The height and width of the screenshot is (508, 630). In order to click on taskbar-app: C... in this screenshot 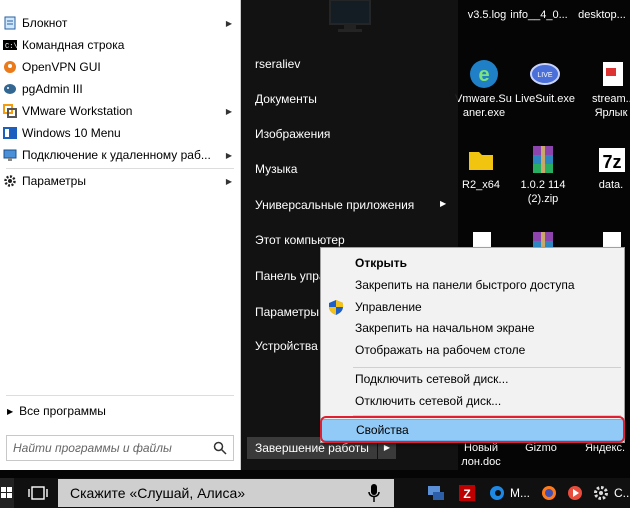, I will do `click(611, 493)`.